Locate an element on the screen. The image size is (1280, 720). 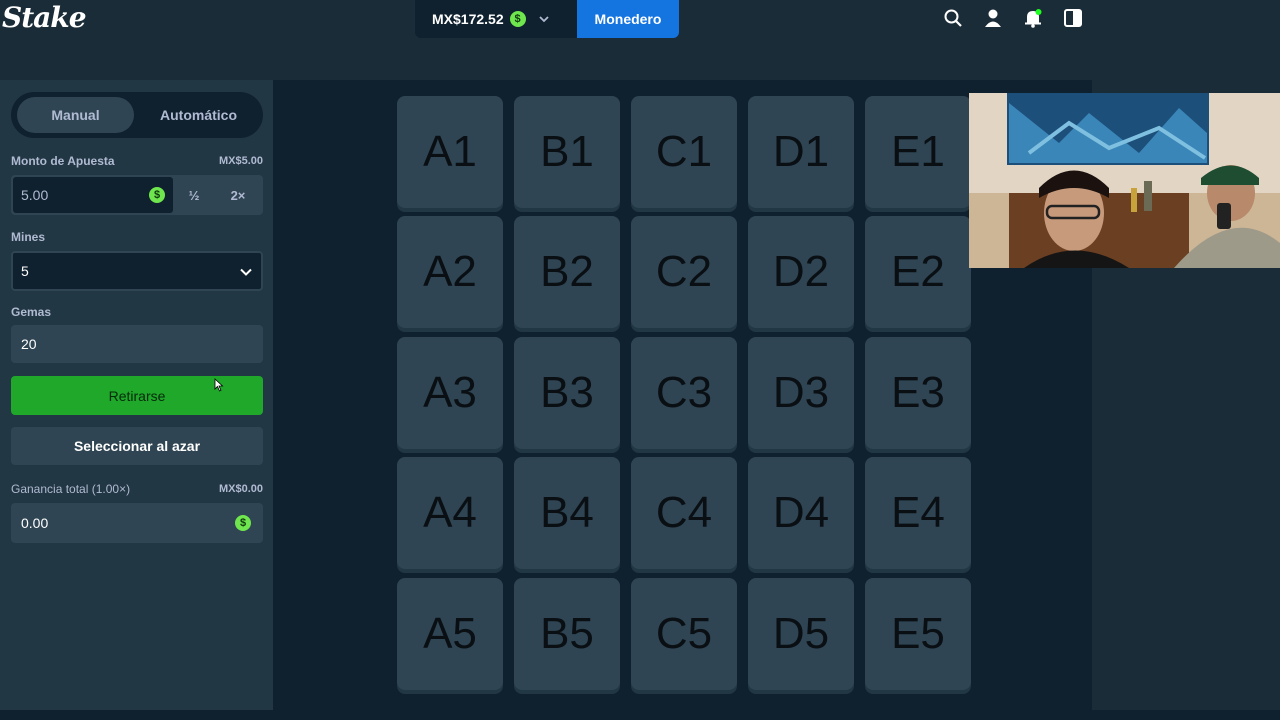
mines-label: Mines is located at coordinates (28, 237).